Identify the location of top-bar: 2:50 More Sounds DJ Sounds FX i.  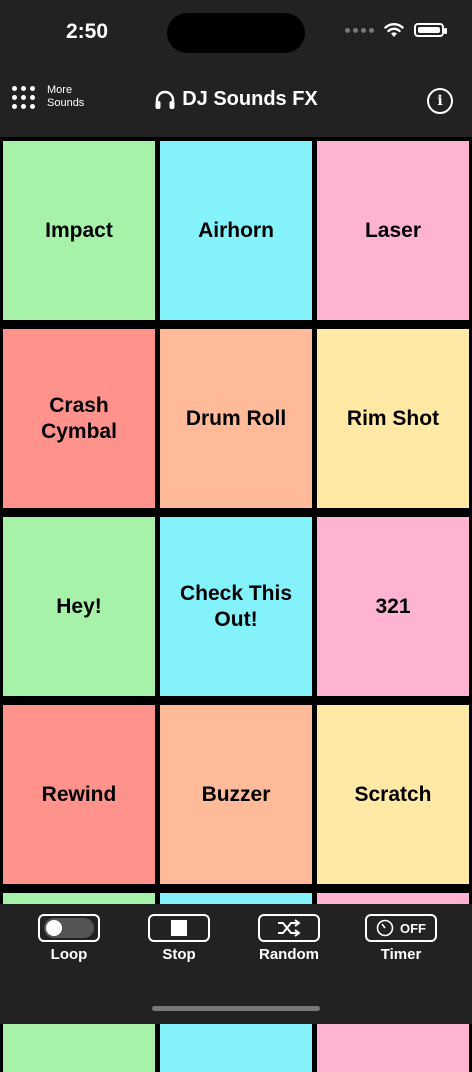
(236, 68).